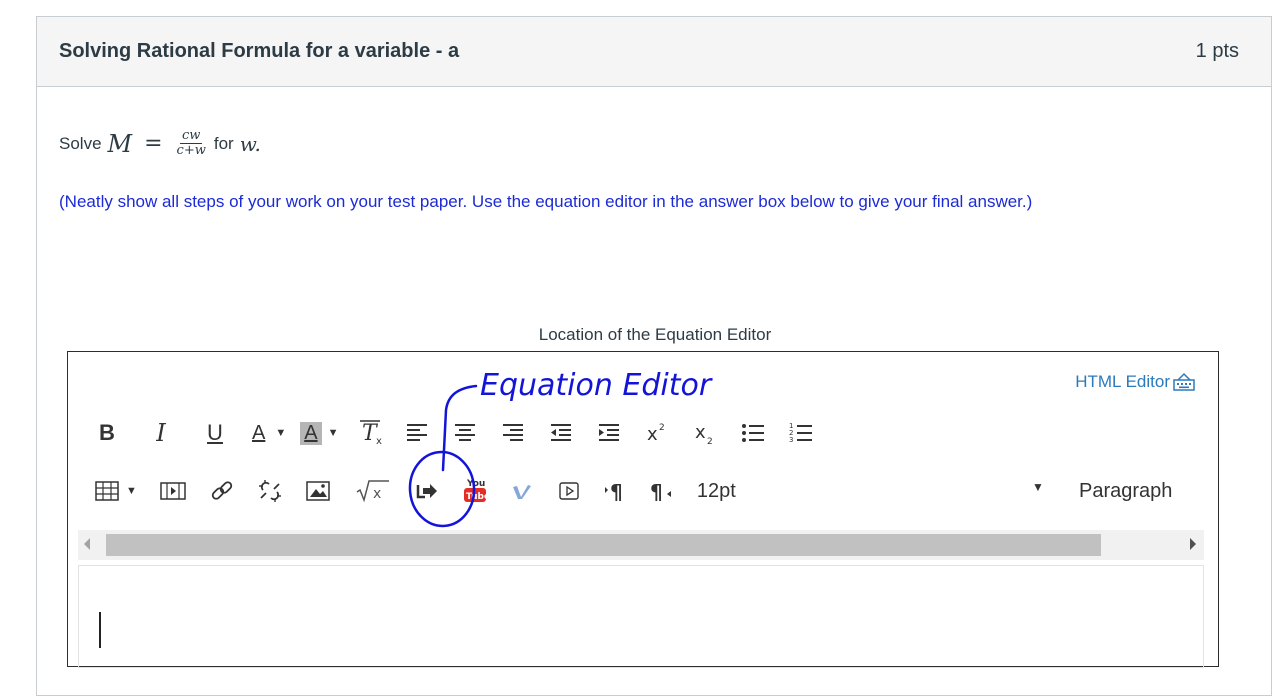  I want to click on answer-text-area, so click(641, 616).